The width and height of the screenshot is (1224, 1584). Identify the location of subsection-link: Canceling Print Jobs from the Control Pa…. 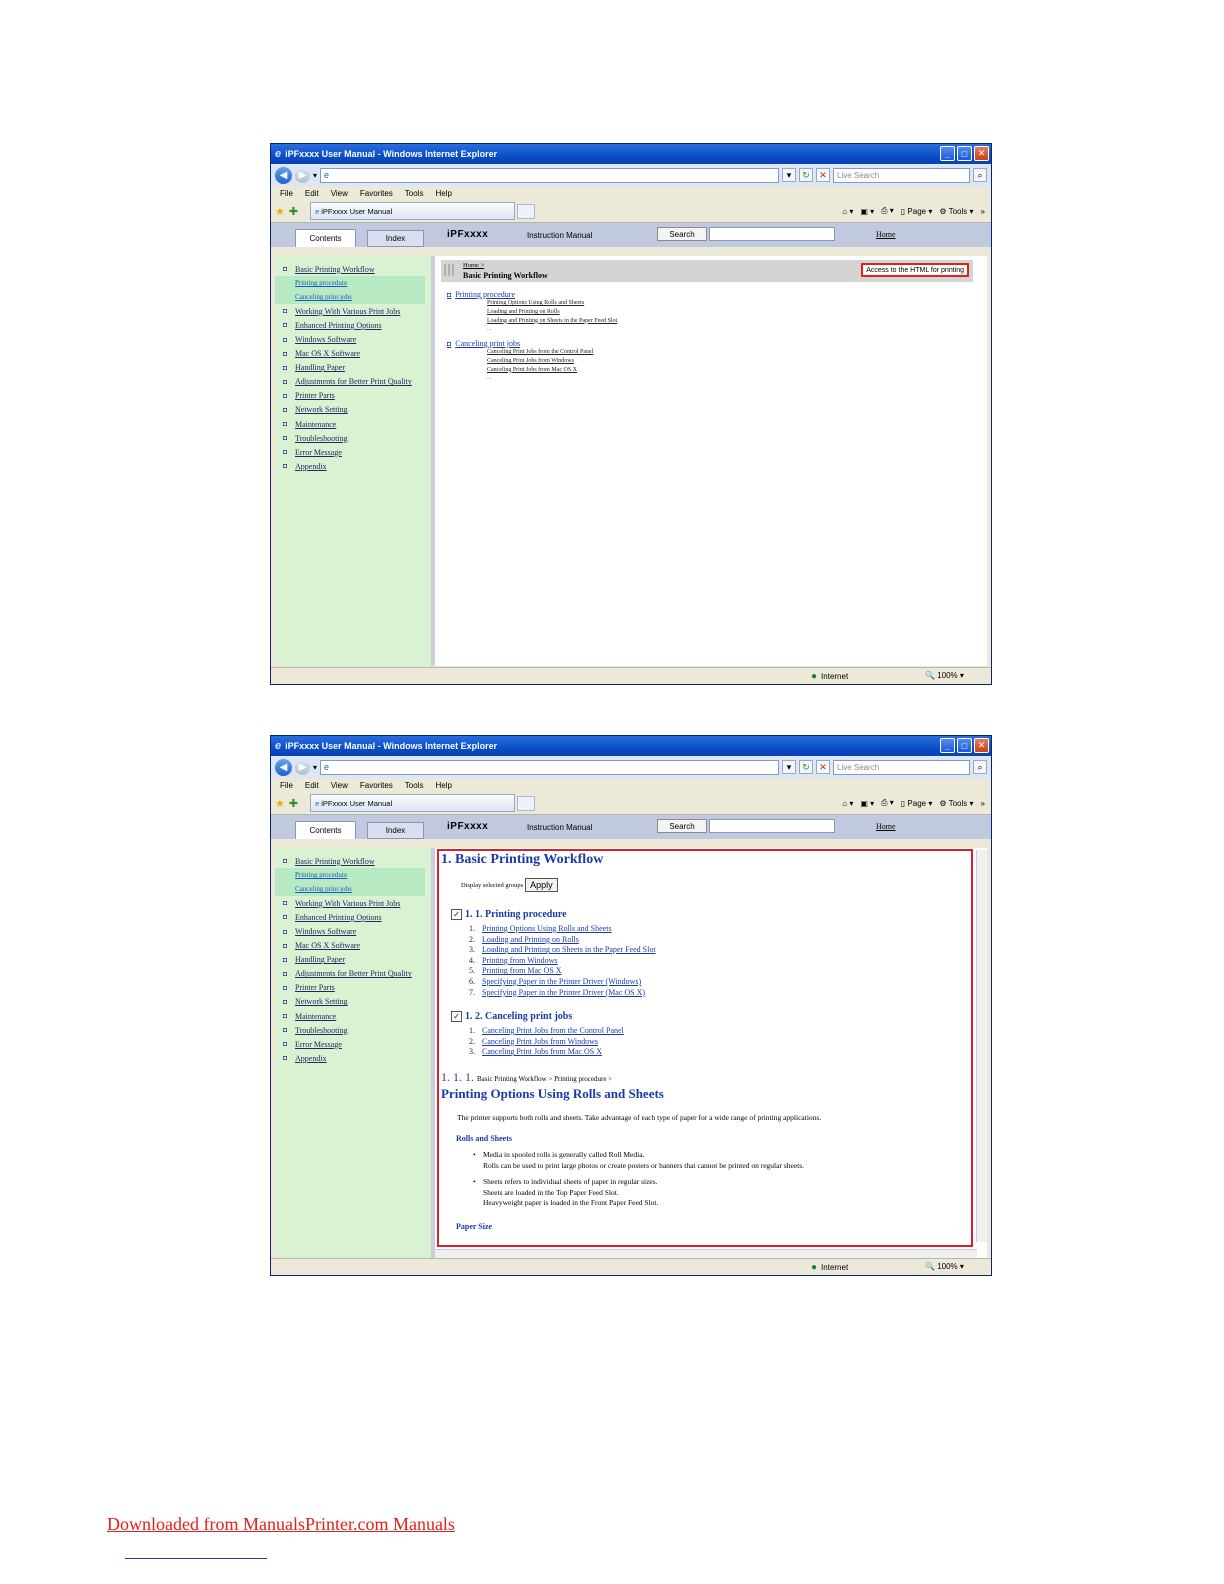
(540, 352).